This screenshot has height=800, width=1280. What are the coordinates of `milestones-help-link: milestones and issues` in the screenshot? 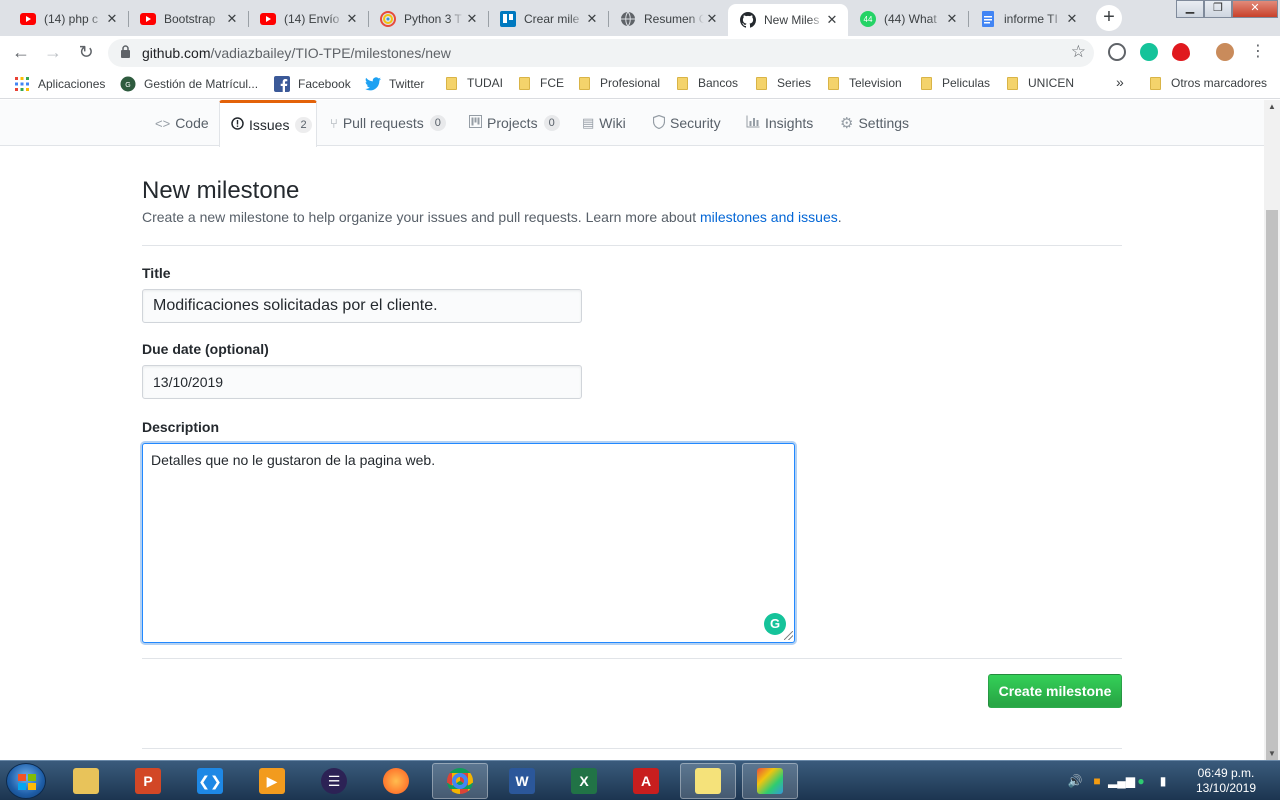 It's located at (769, 217).